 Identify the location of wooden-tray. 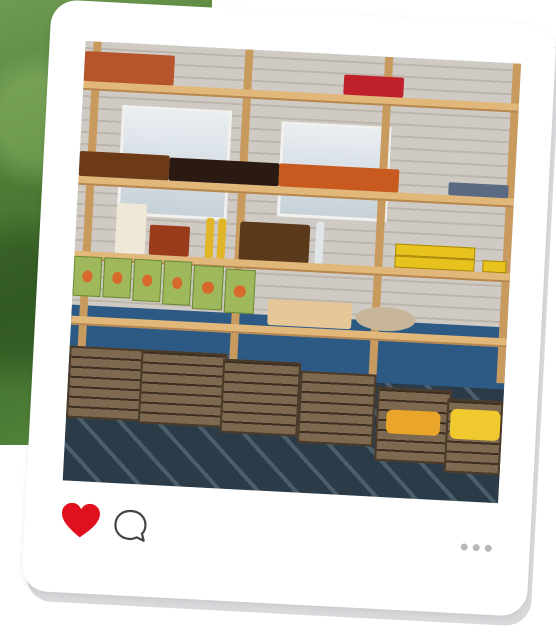
(310, 314).